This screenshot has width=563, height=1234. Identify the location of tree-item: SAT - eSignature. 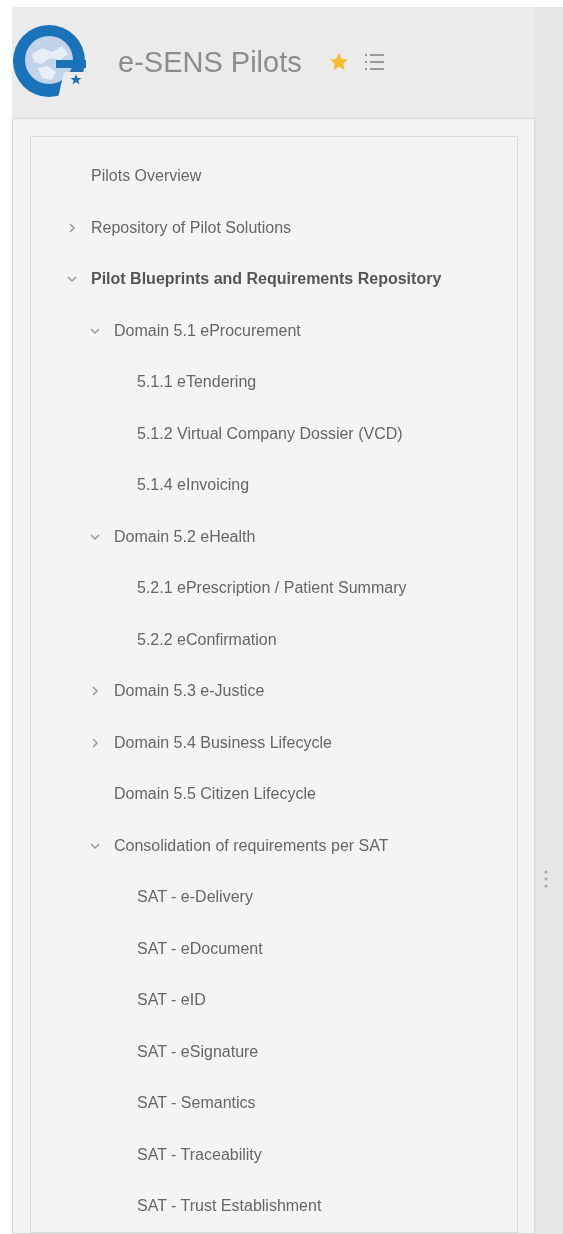
(198, 1051).